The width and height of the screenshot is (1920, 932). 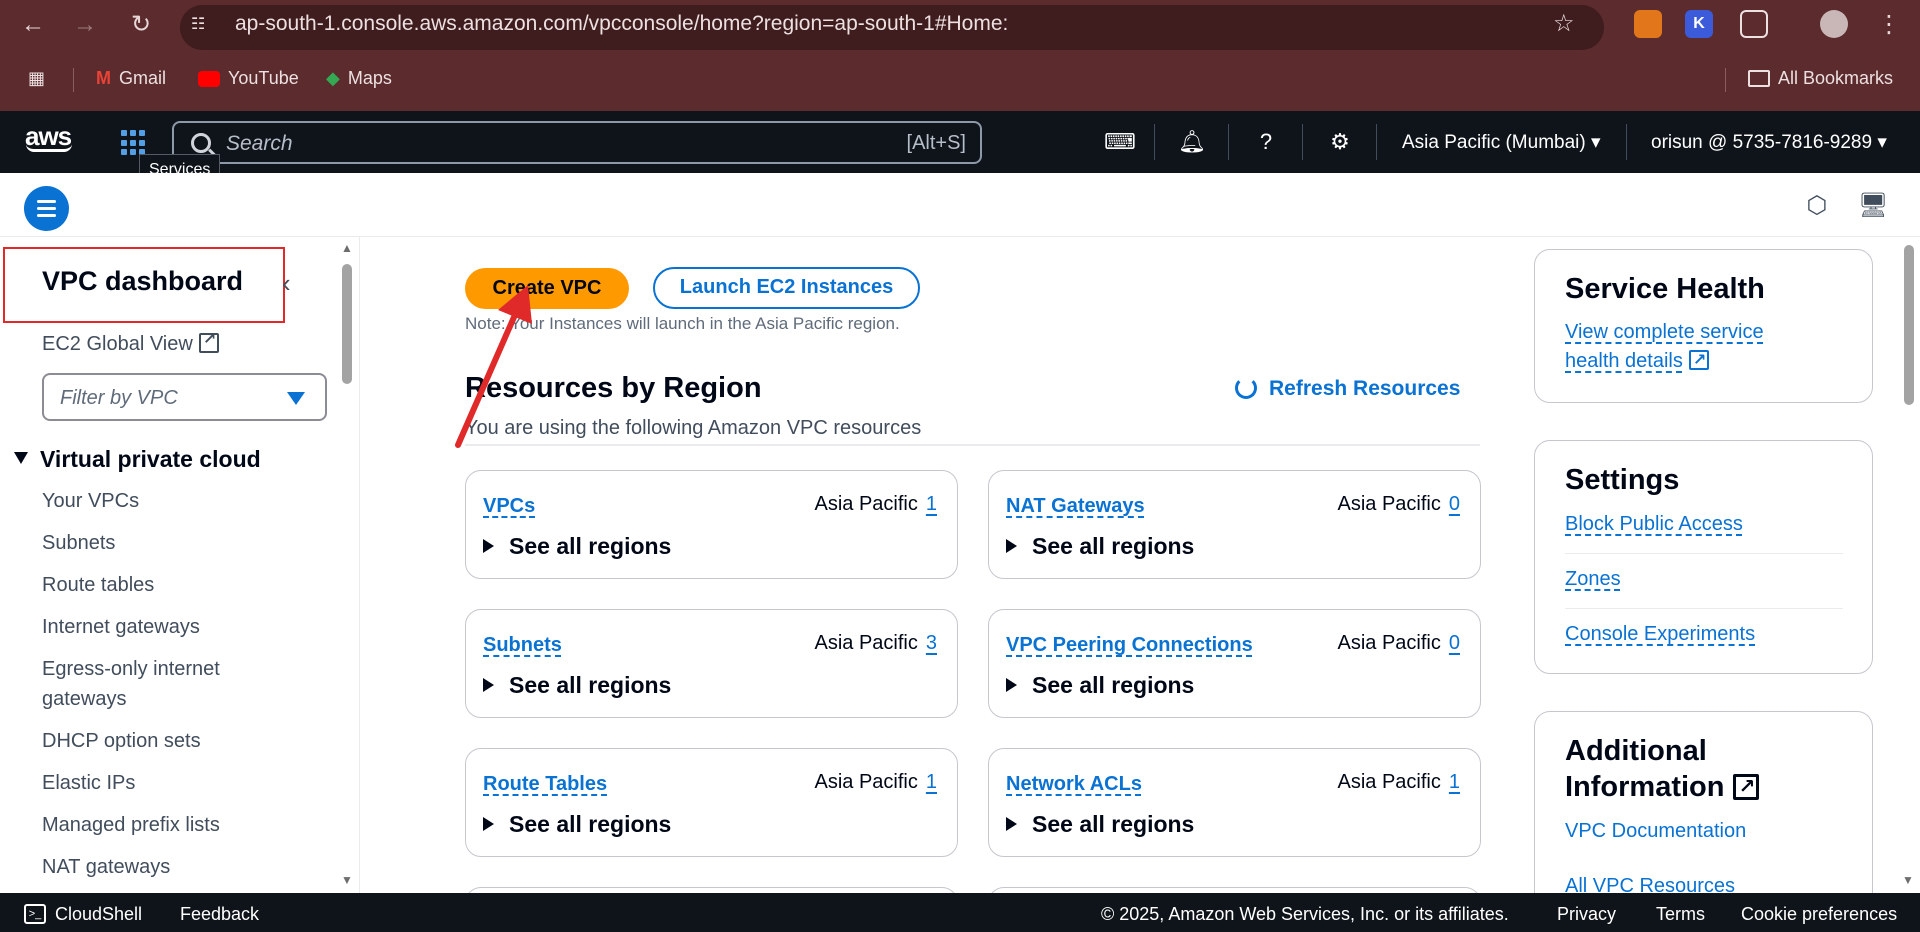 What do you see at coordinates (1754, 24) in the screenshot?
I see `extensions-puzzle-icon` at bounding box center [1754, 24].